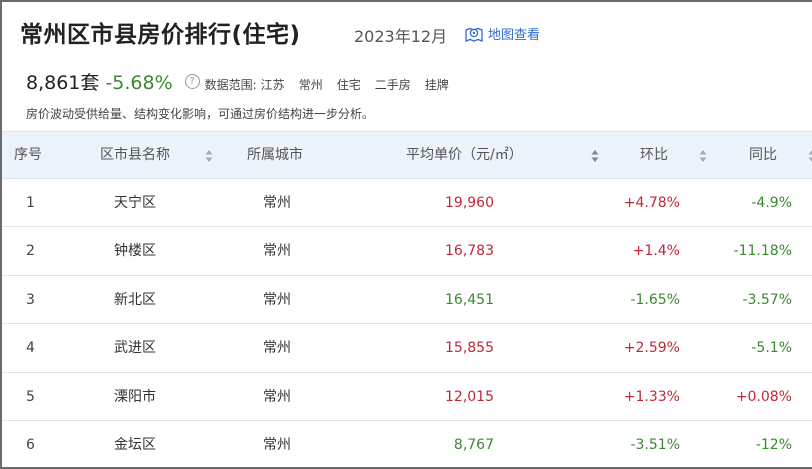 This screenshot has height=469, width=812. I want to click on mom-change: +1.4%, so click(656, 251).